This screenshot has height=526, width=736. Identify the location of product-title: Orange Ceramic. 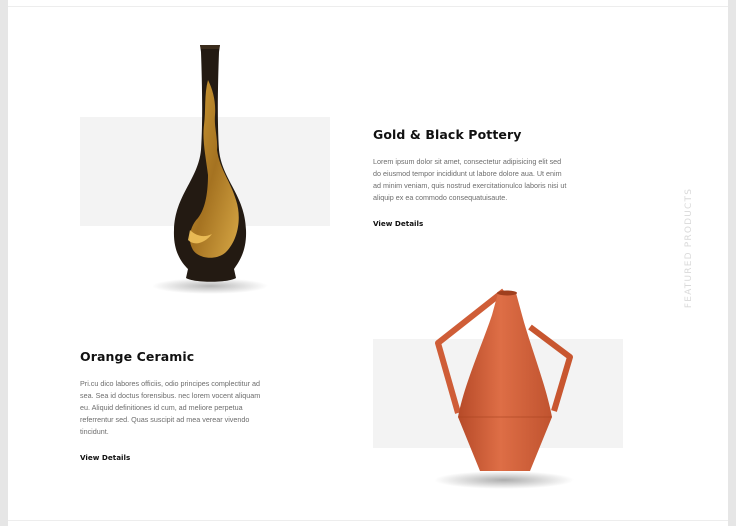
(137, 356).